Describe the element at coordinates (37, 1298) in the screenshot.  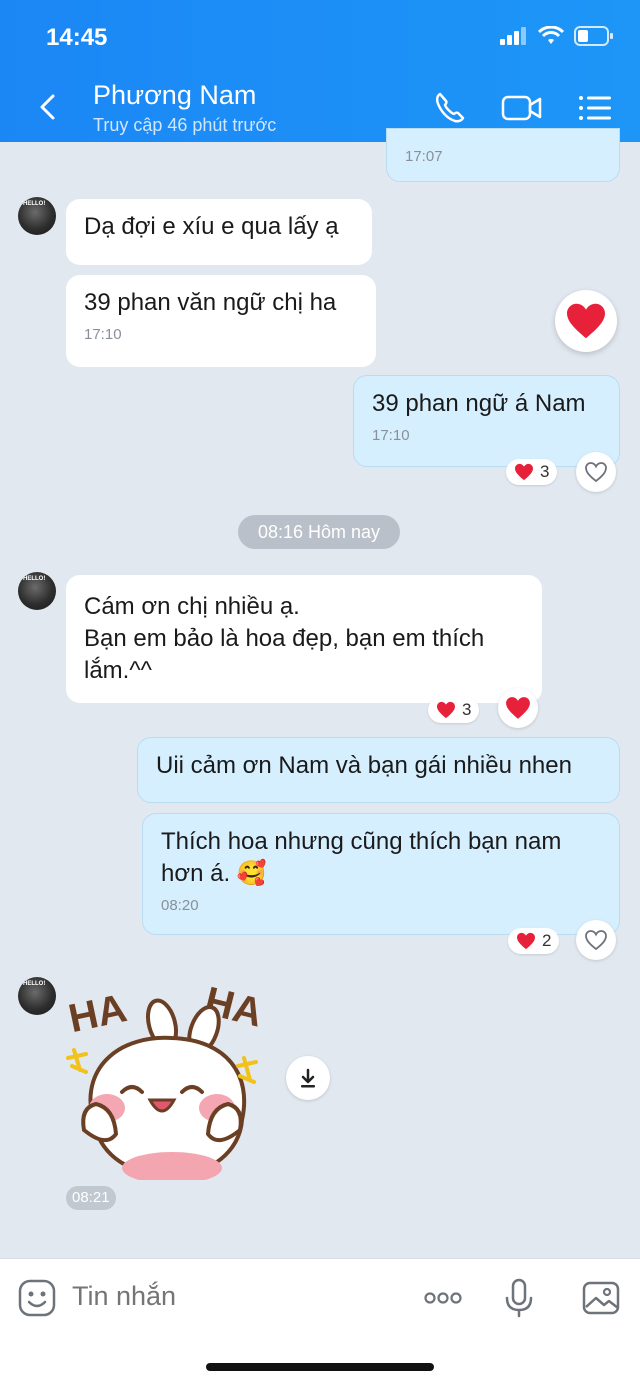
I see `emoji-icon` at that location.